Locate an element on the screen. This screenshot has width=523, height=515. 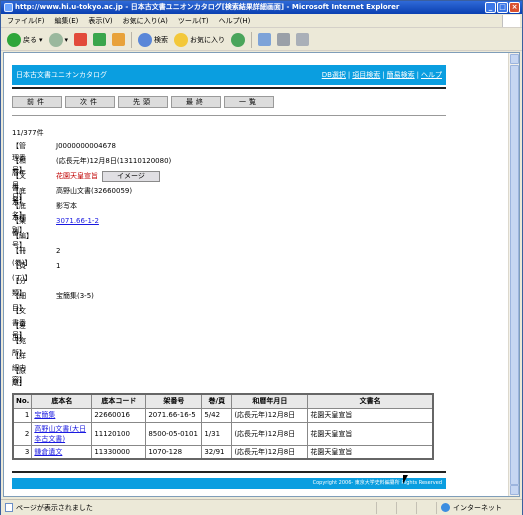
col-base-name: 底本名 is located at coordinates (62, 401).